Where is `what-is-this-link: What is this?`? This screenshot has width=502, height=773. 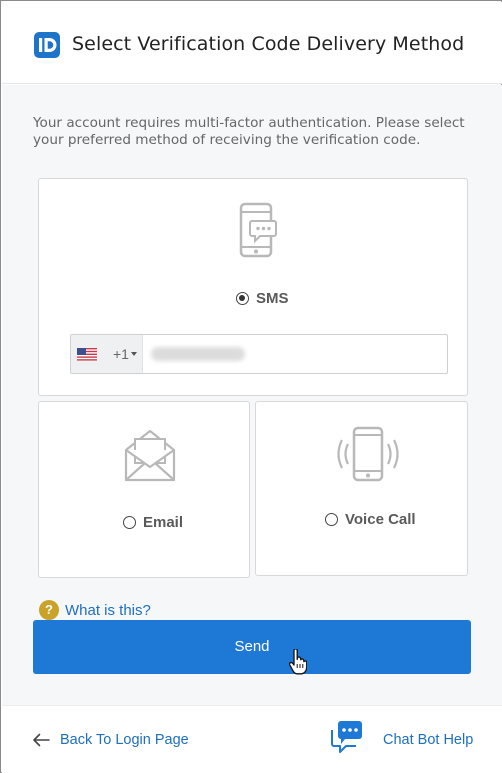 what-is-this-link: What is this? is located at coordinates (108, 610).